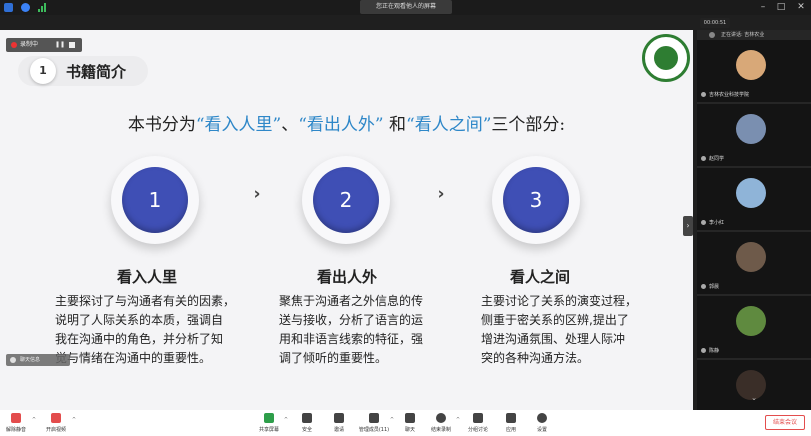  I want to click on invite-button: 邀请, so click(339, 423).